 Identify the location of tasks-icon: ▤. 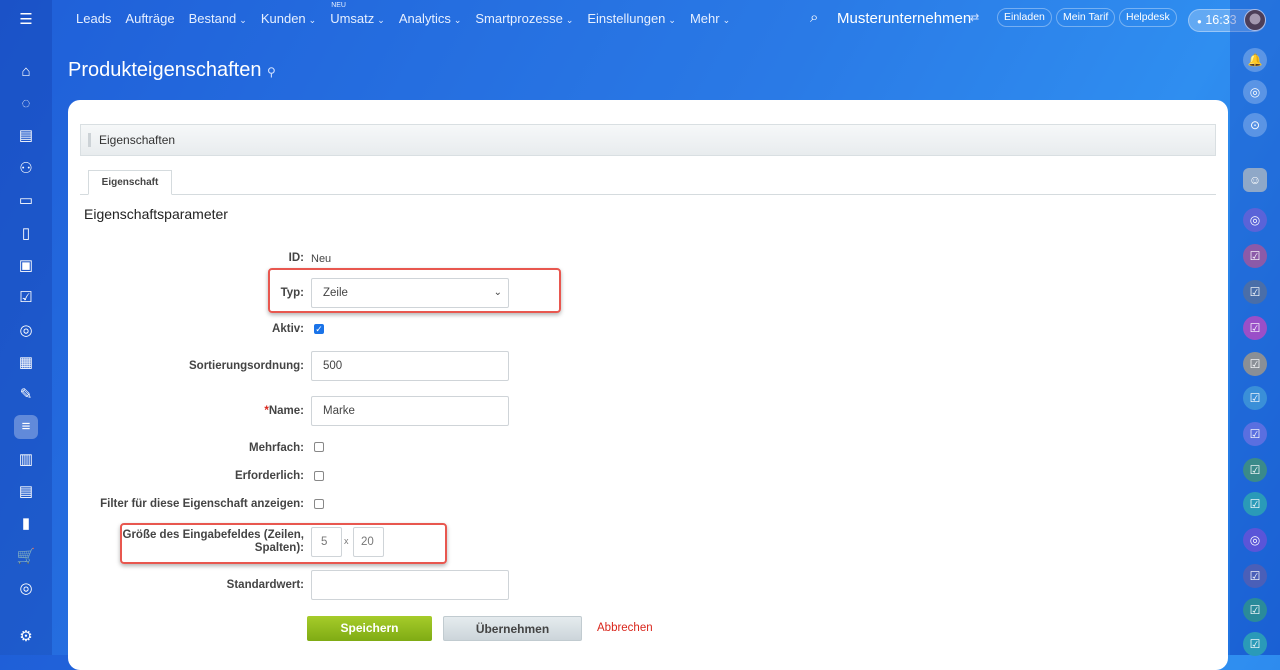
(26, 136).